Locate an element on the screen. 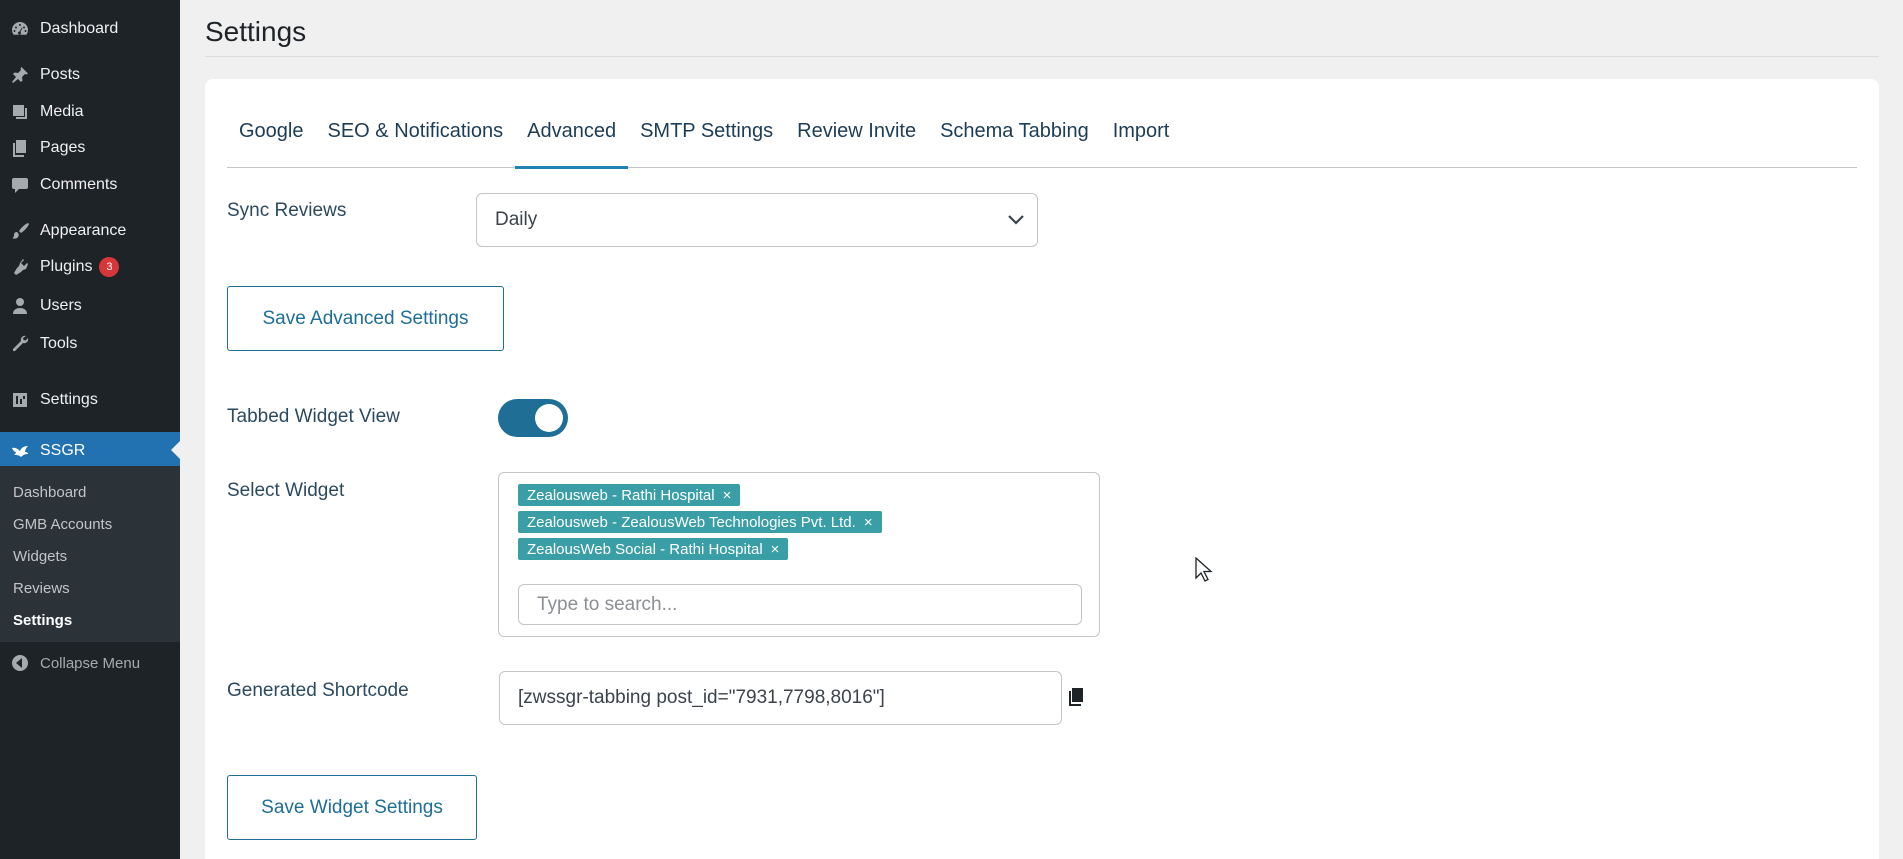 Image resolution: width=1903 pixels, height=859 pixels. sidebar-item-label: Plugins is located at coordinates (66, 266).